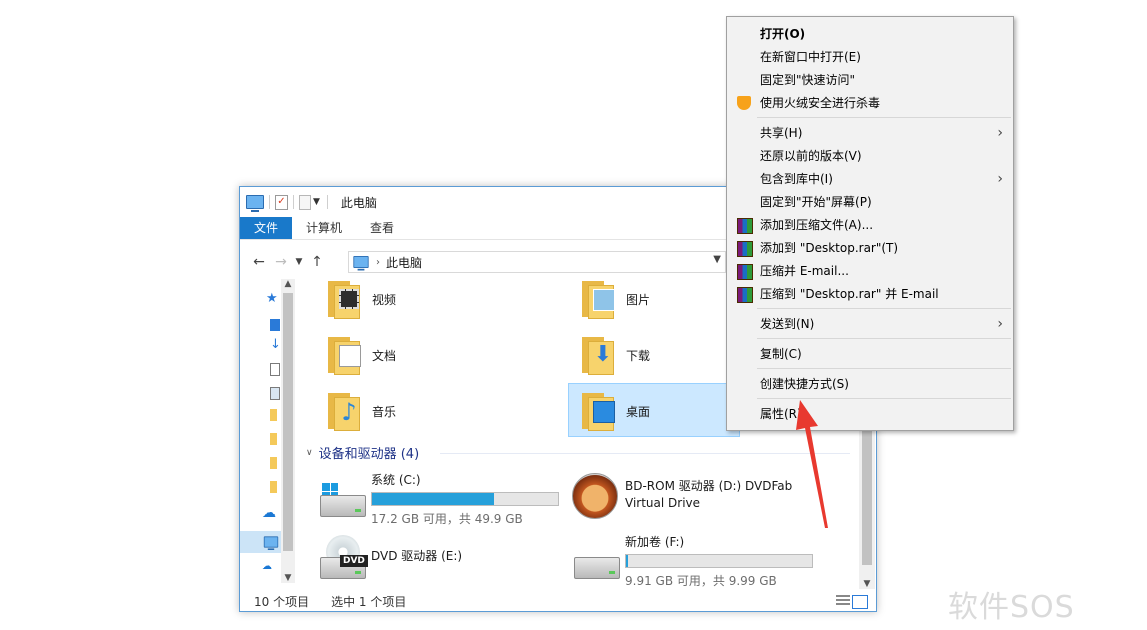 The image size is (1147, 630). What do you see at coordinates (343, 506) in the screenshot?
I see `hard-drive-icon` at bounding box center [343, 506].